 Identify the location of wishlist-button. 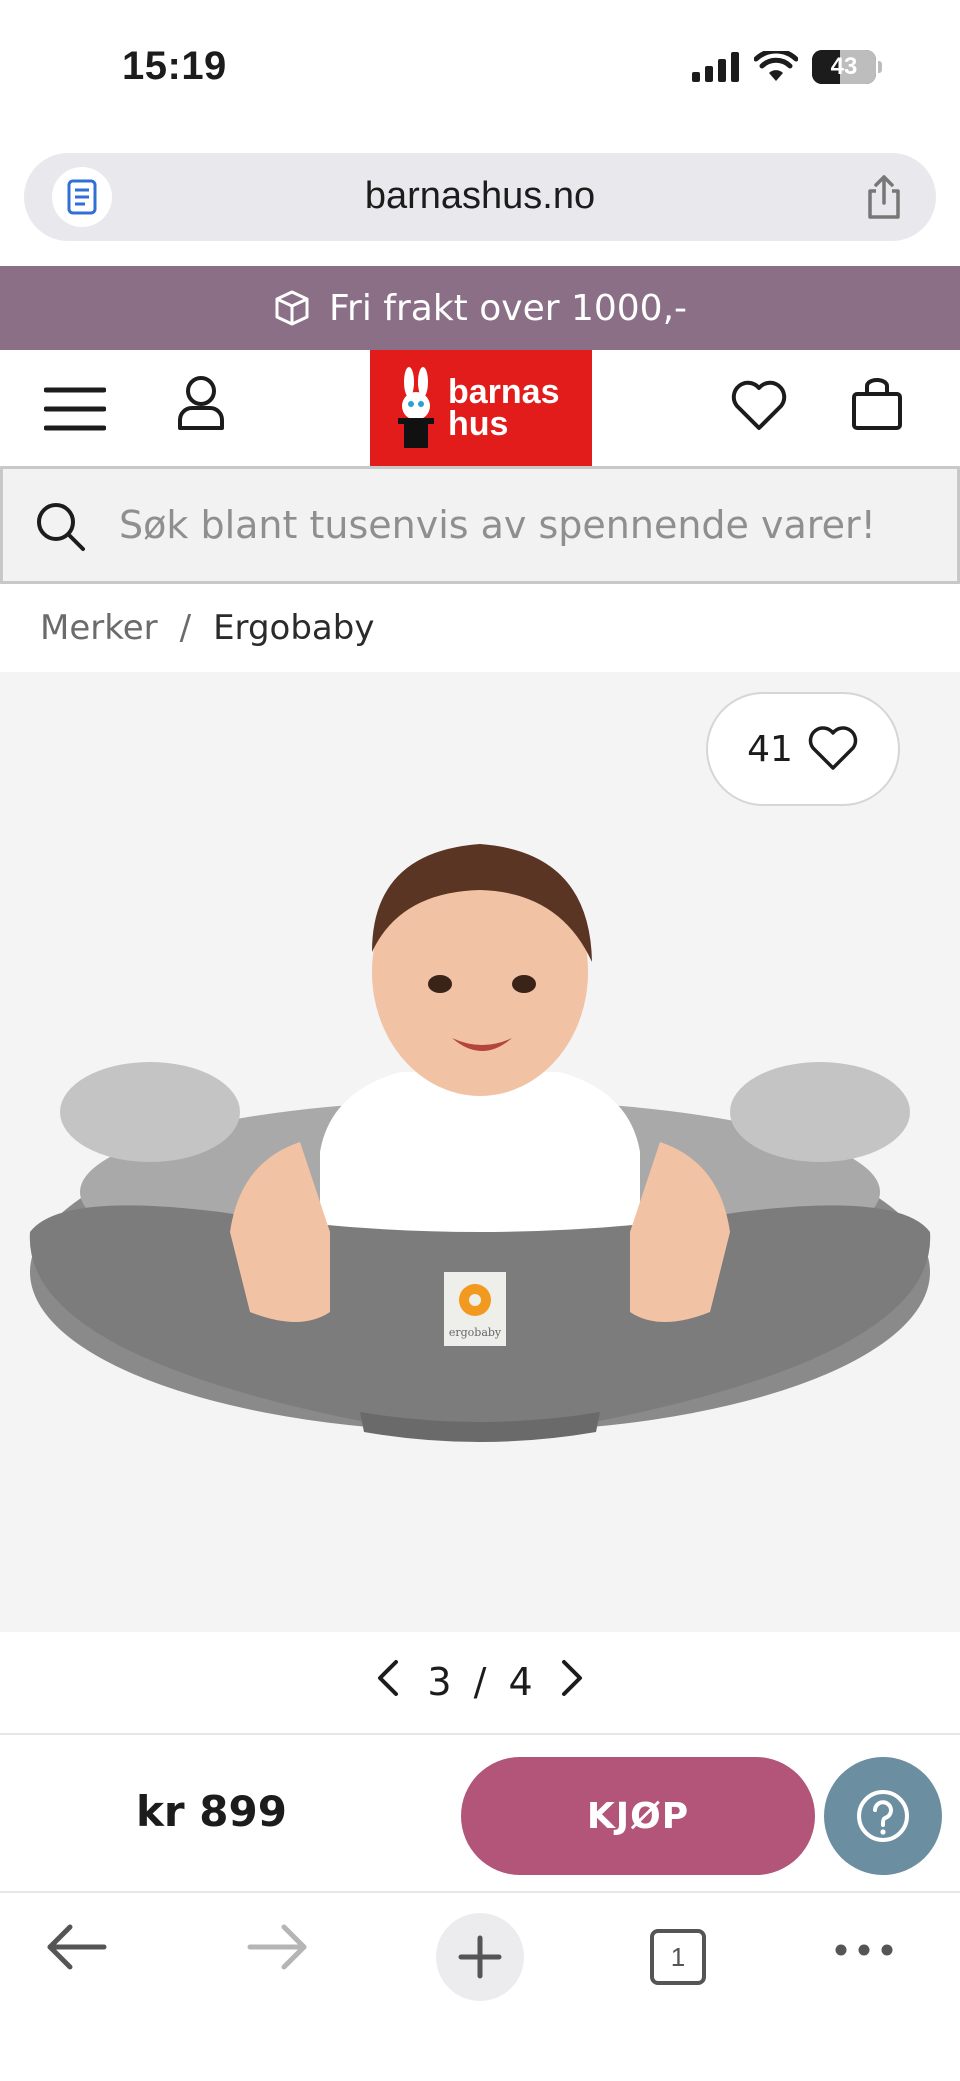
(759, 408).